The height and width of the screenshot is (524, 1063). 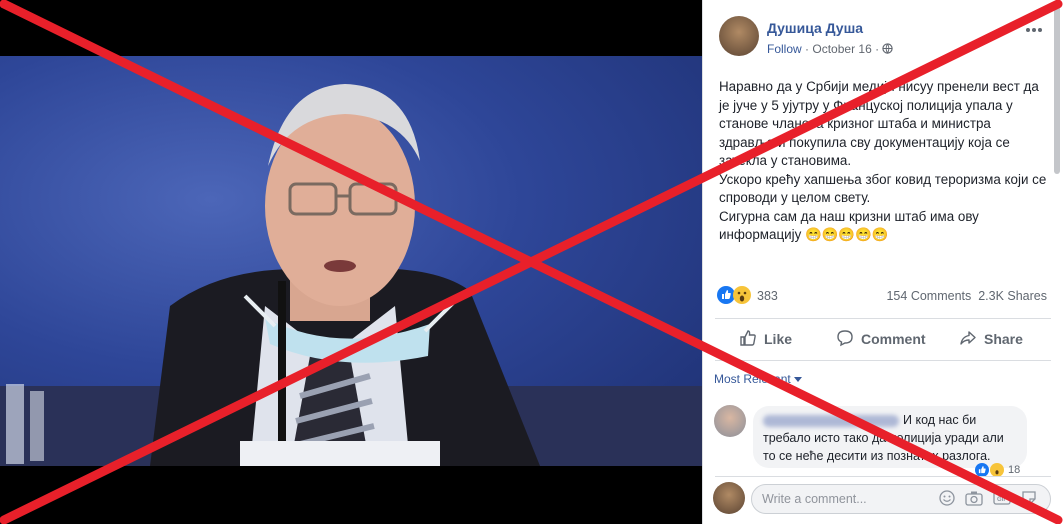 I want to click on author-name: Душица Душа, so click(x=815, y=28).